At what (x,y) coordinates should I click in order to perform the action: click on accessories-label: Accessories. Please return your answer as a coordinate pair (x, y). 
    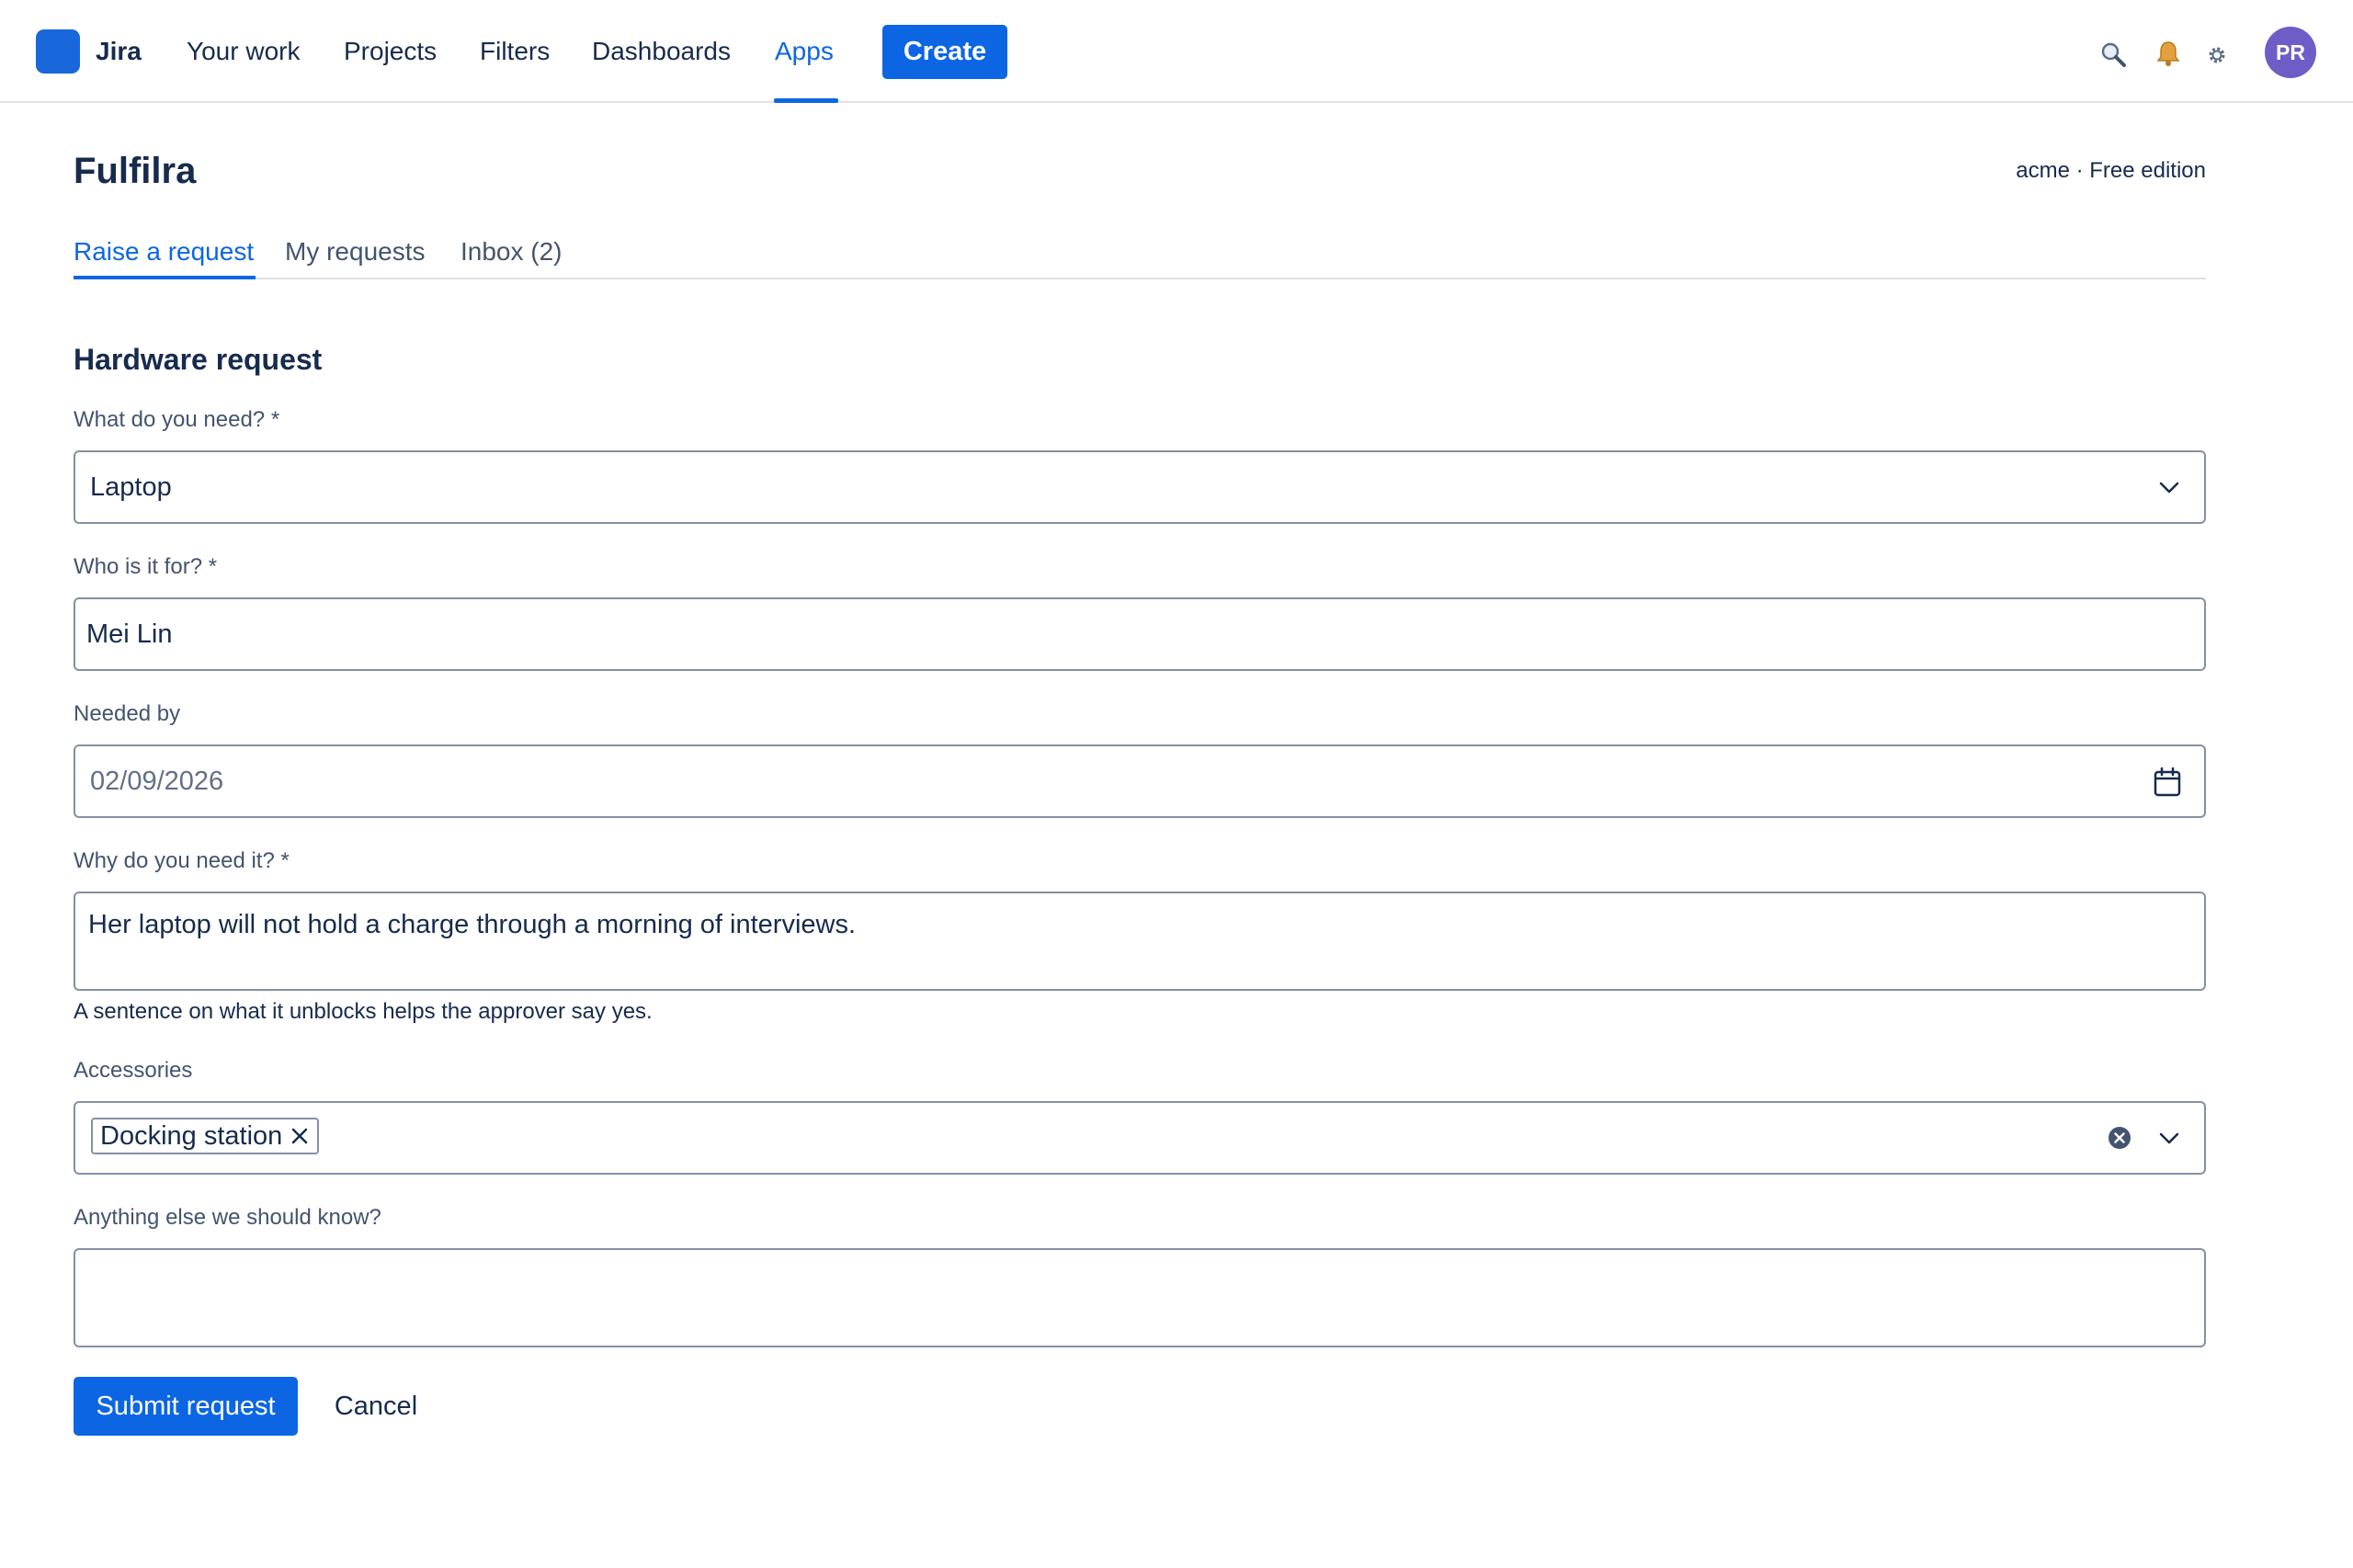
    Looking at the image, I should click on (133, 1070).